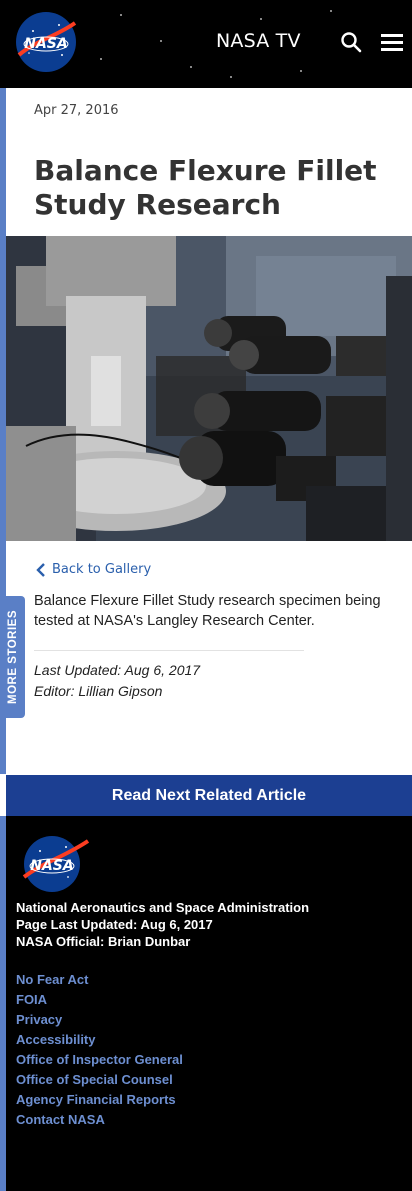 This screenshot has height=1191, width=412. I want to click on article-title: Balance Flexure Fillet Study Research, so click(205, 187).